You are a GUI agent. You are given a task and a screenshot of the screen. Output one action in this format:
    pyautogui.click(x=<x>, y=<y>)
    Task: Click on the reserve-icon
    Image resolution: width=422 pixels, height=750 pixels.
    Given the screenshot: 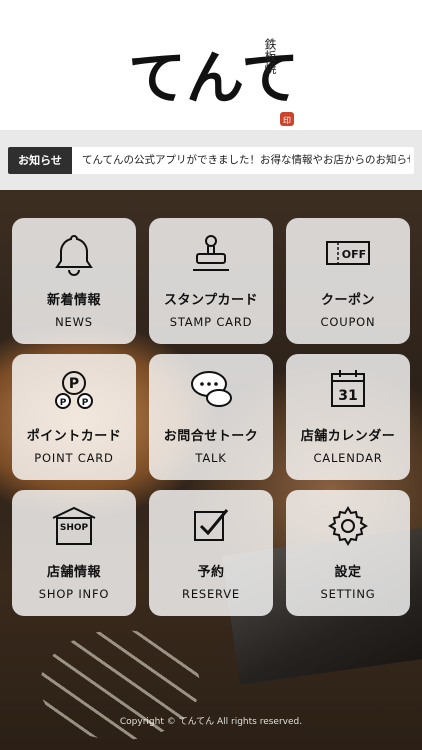 What is the action you would take?
    pyautogui.click(x=211, y=525)
    